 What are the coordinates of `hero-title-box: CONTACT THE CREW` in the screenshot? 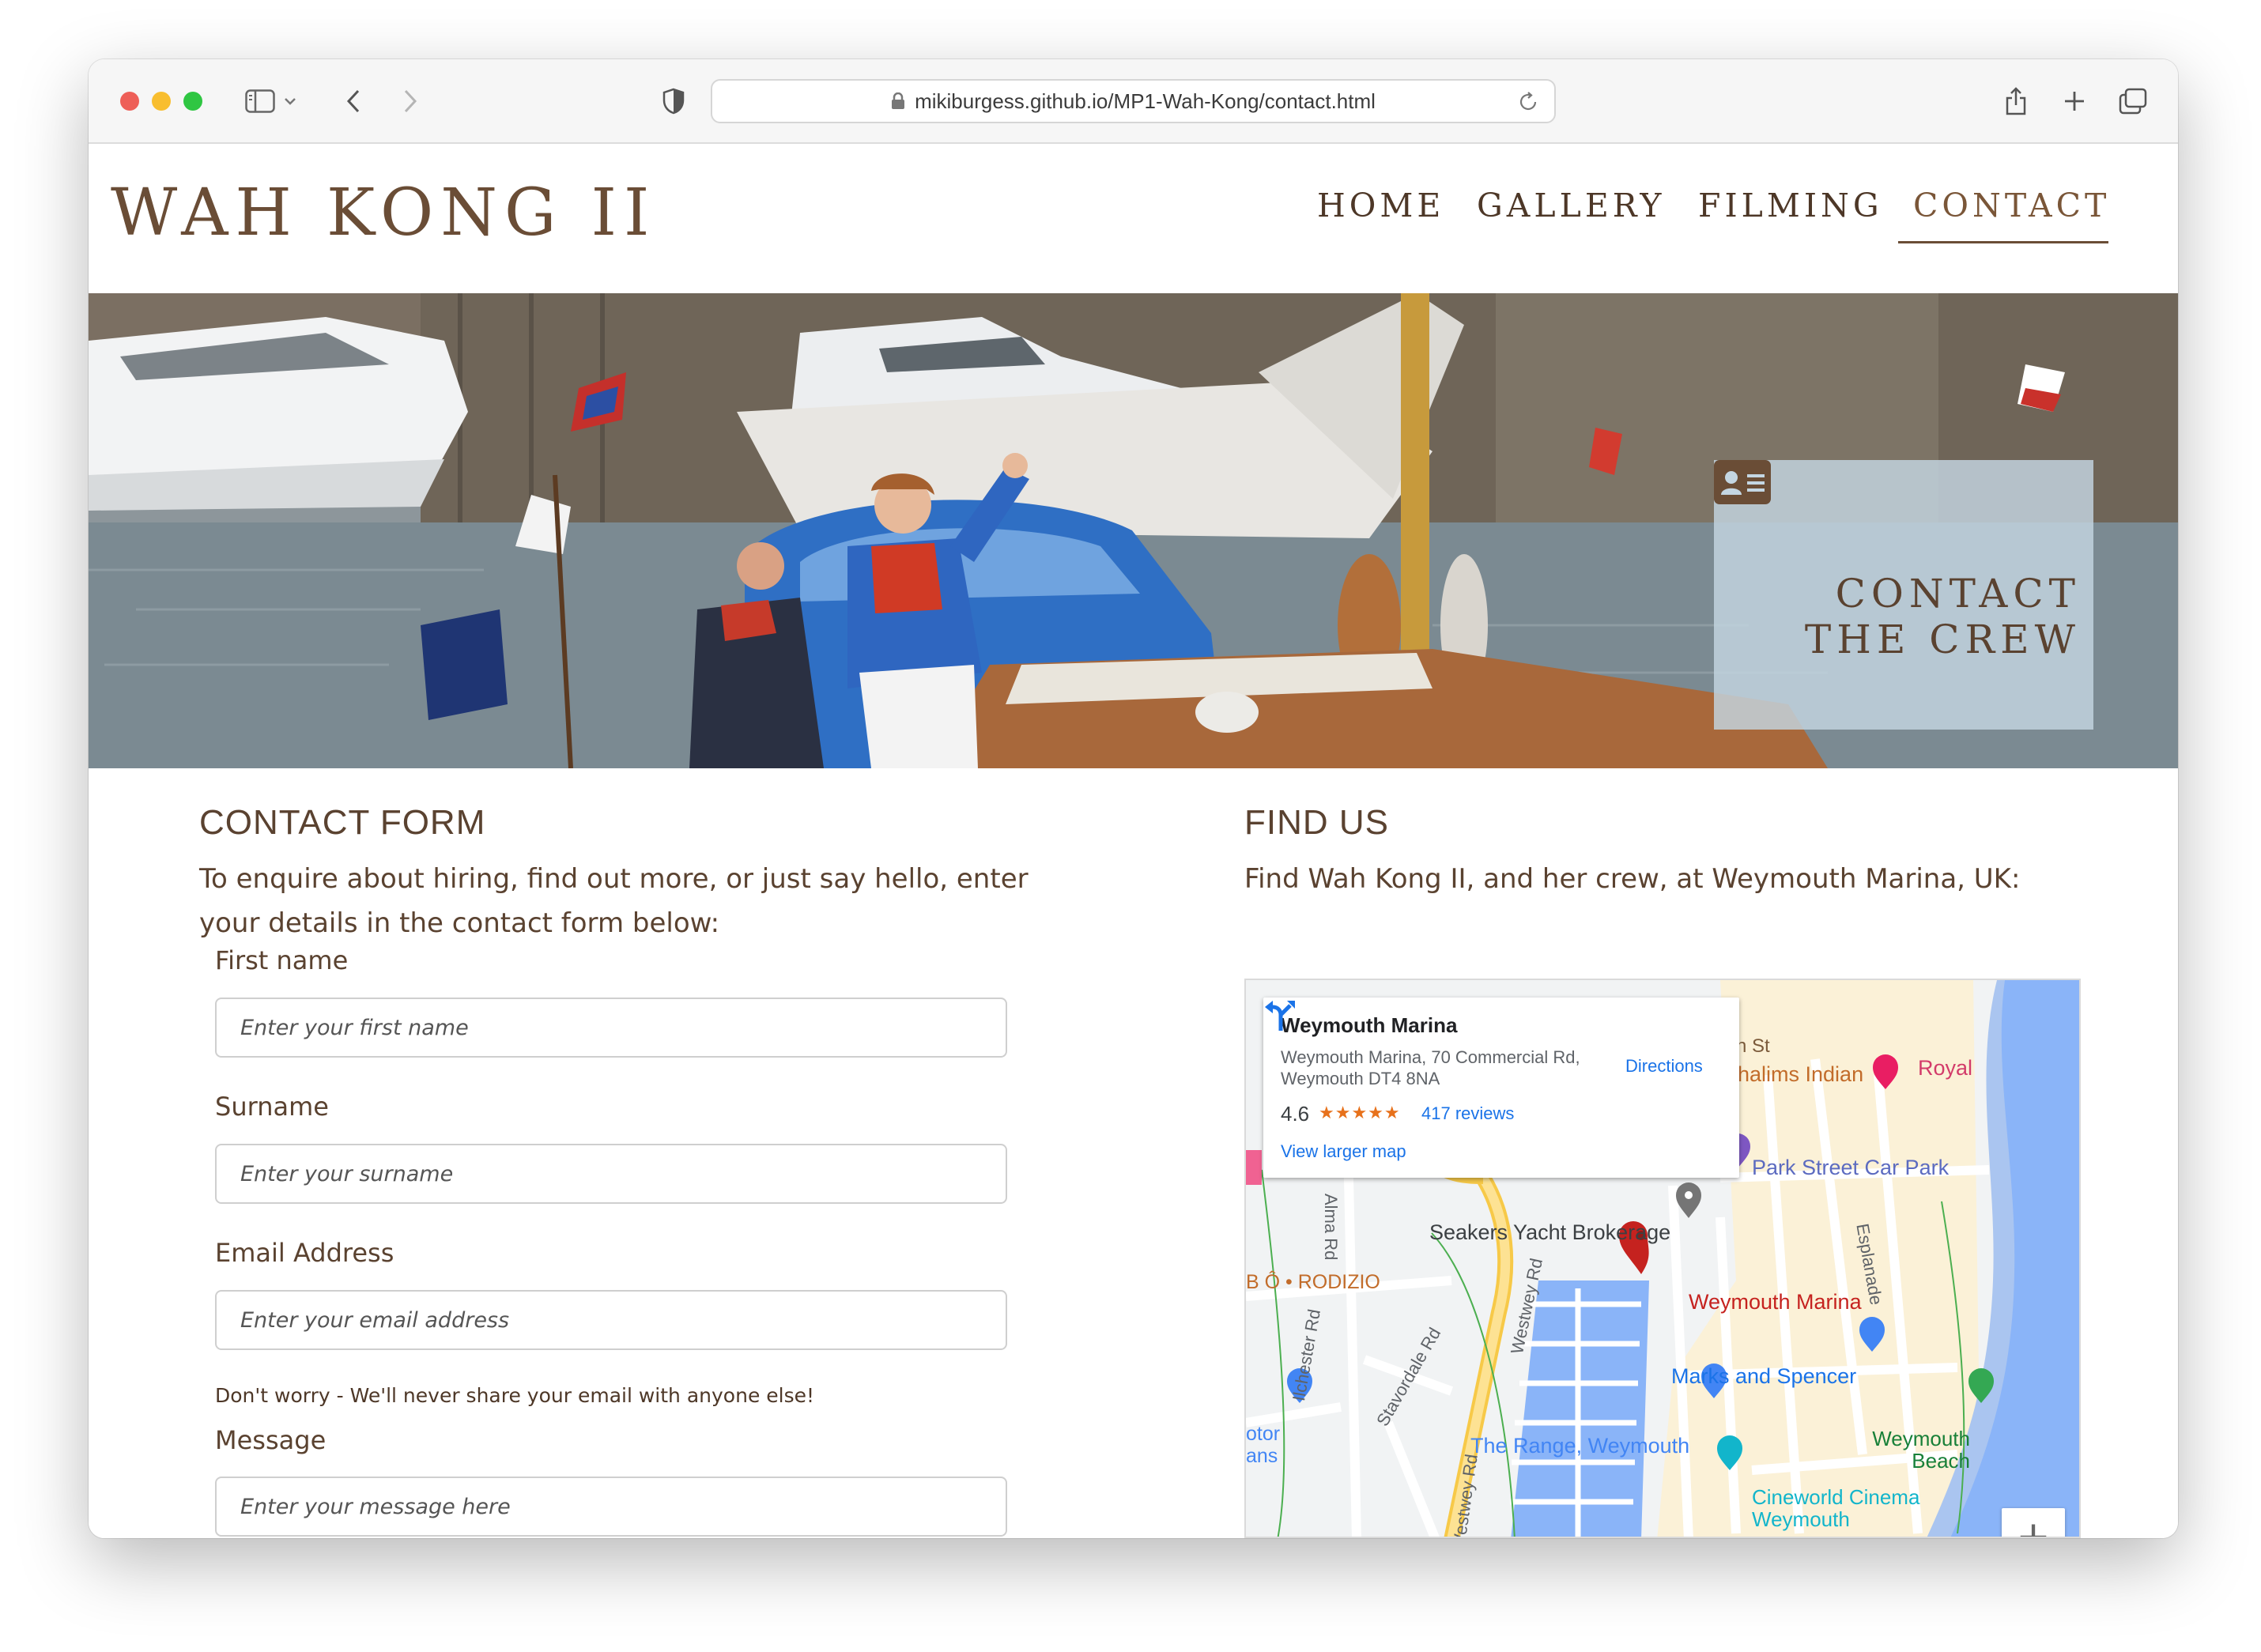 It's located at (1903, 595).